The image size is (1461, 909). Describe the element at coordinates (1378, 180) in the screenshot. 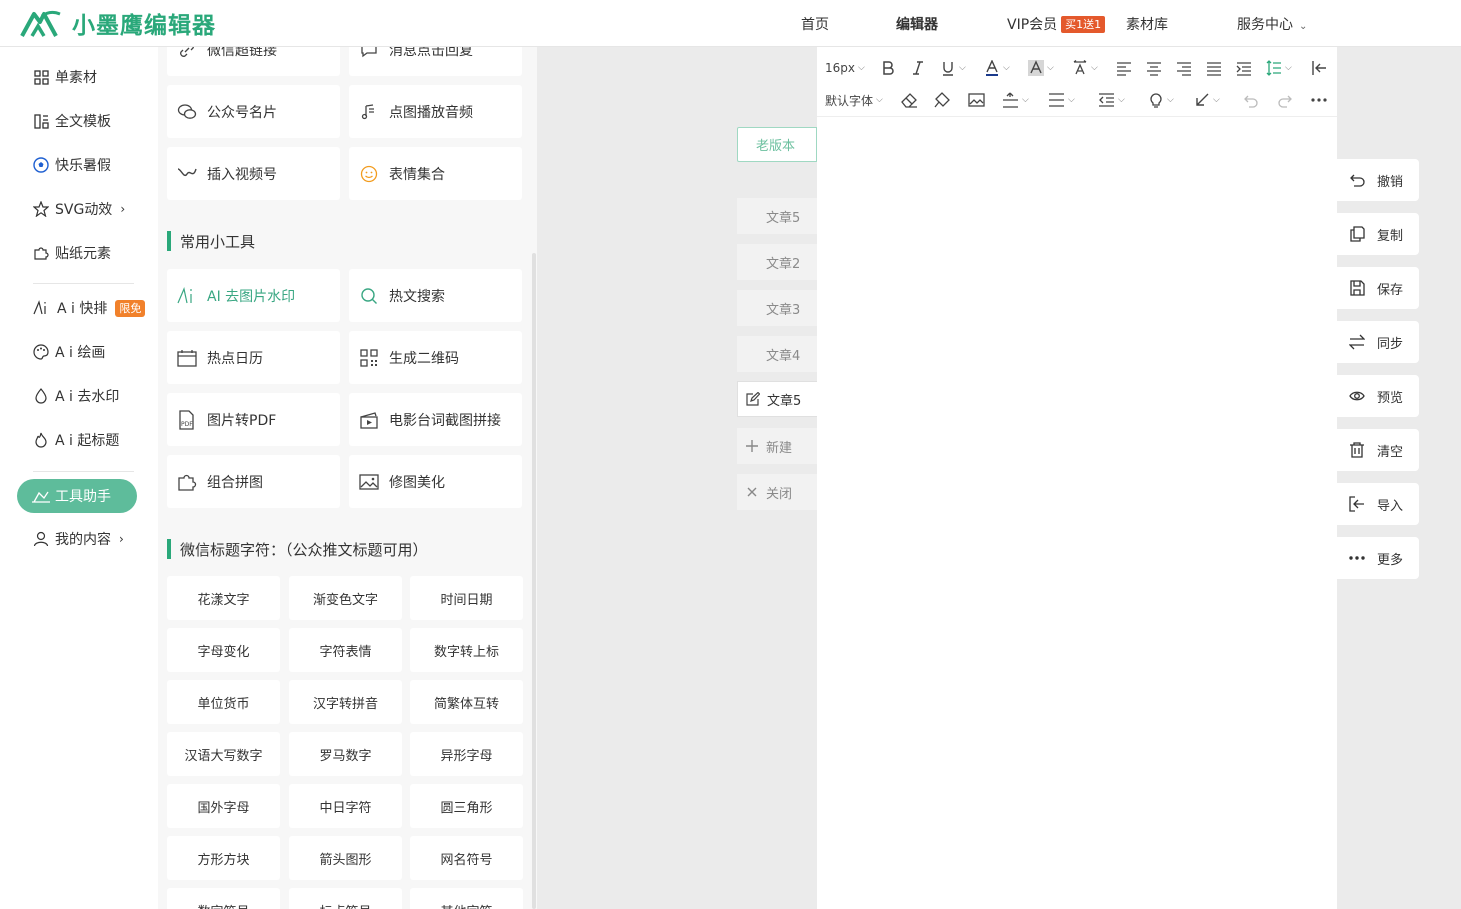

I see `undo-button: 撤销` at that location.